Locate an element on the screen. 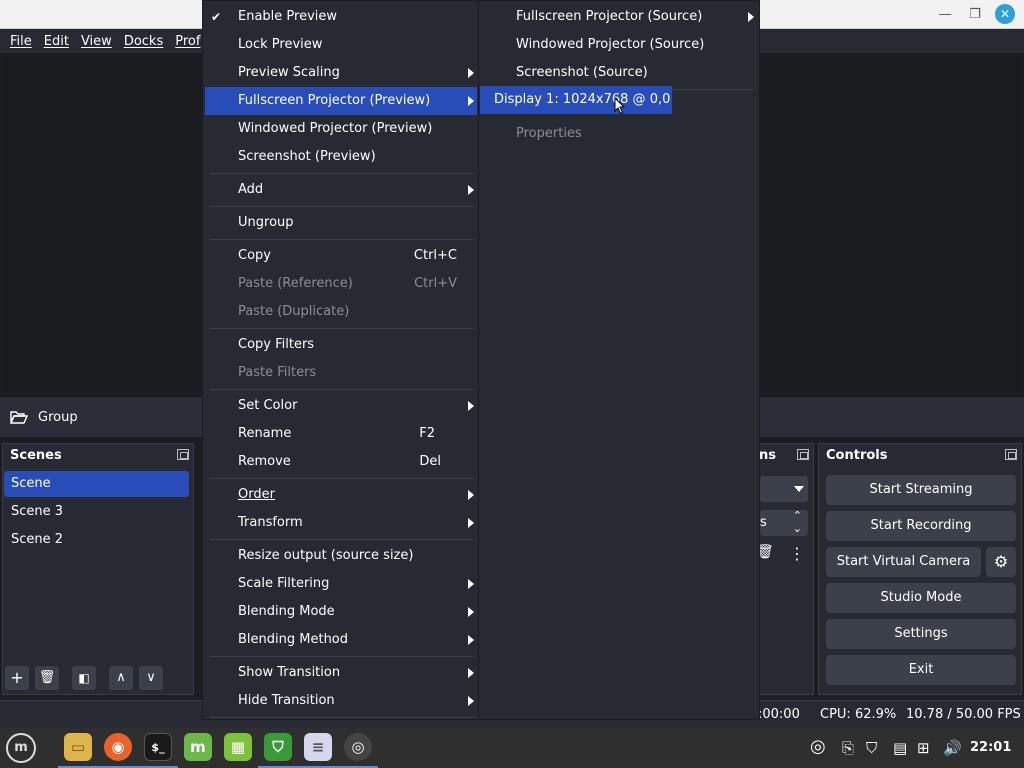 This screenshot has width=1024, height=768. exit-button: Exit is located at coordinates (921, 670).